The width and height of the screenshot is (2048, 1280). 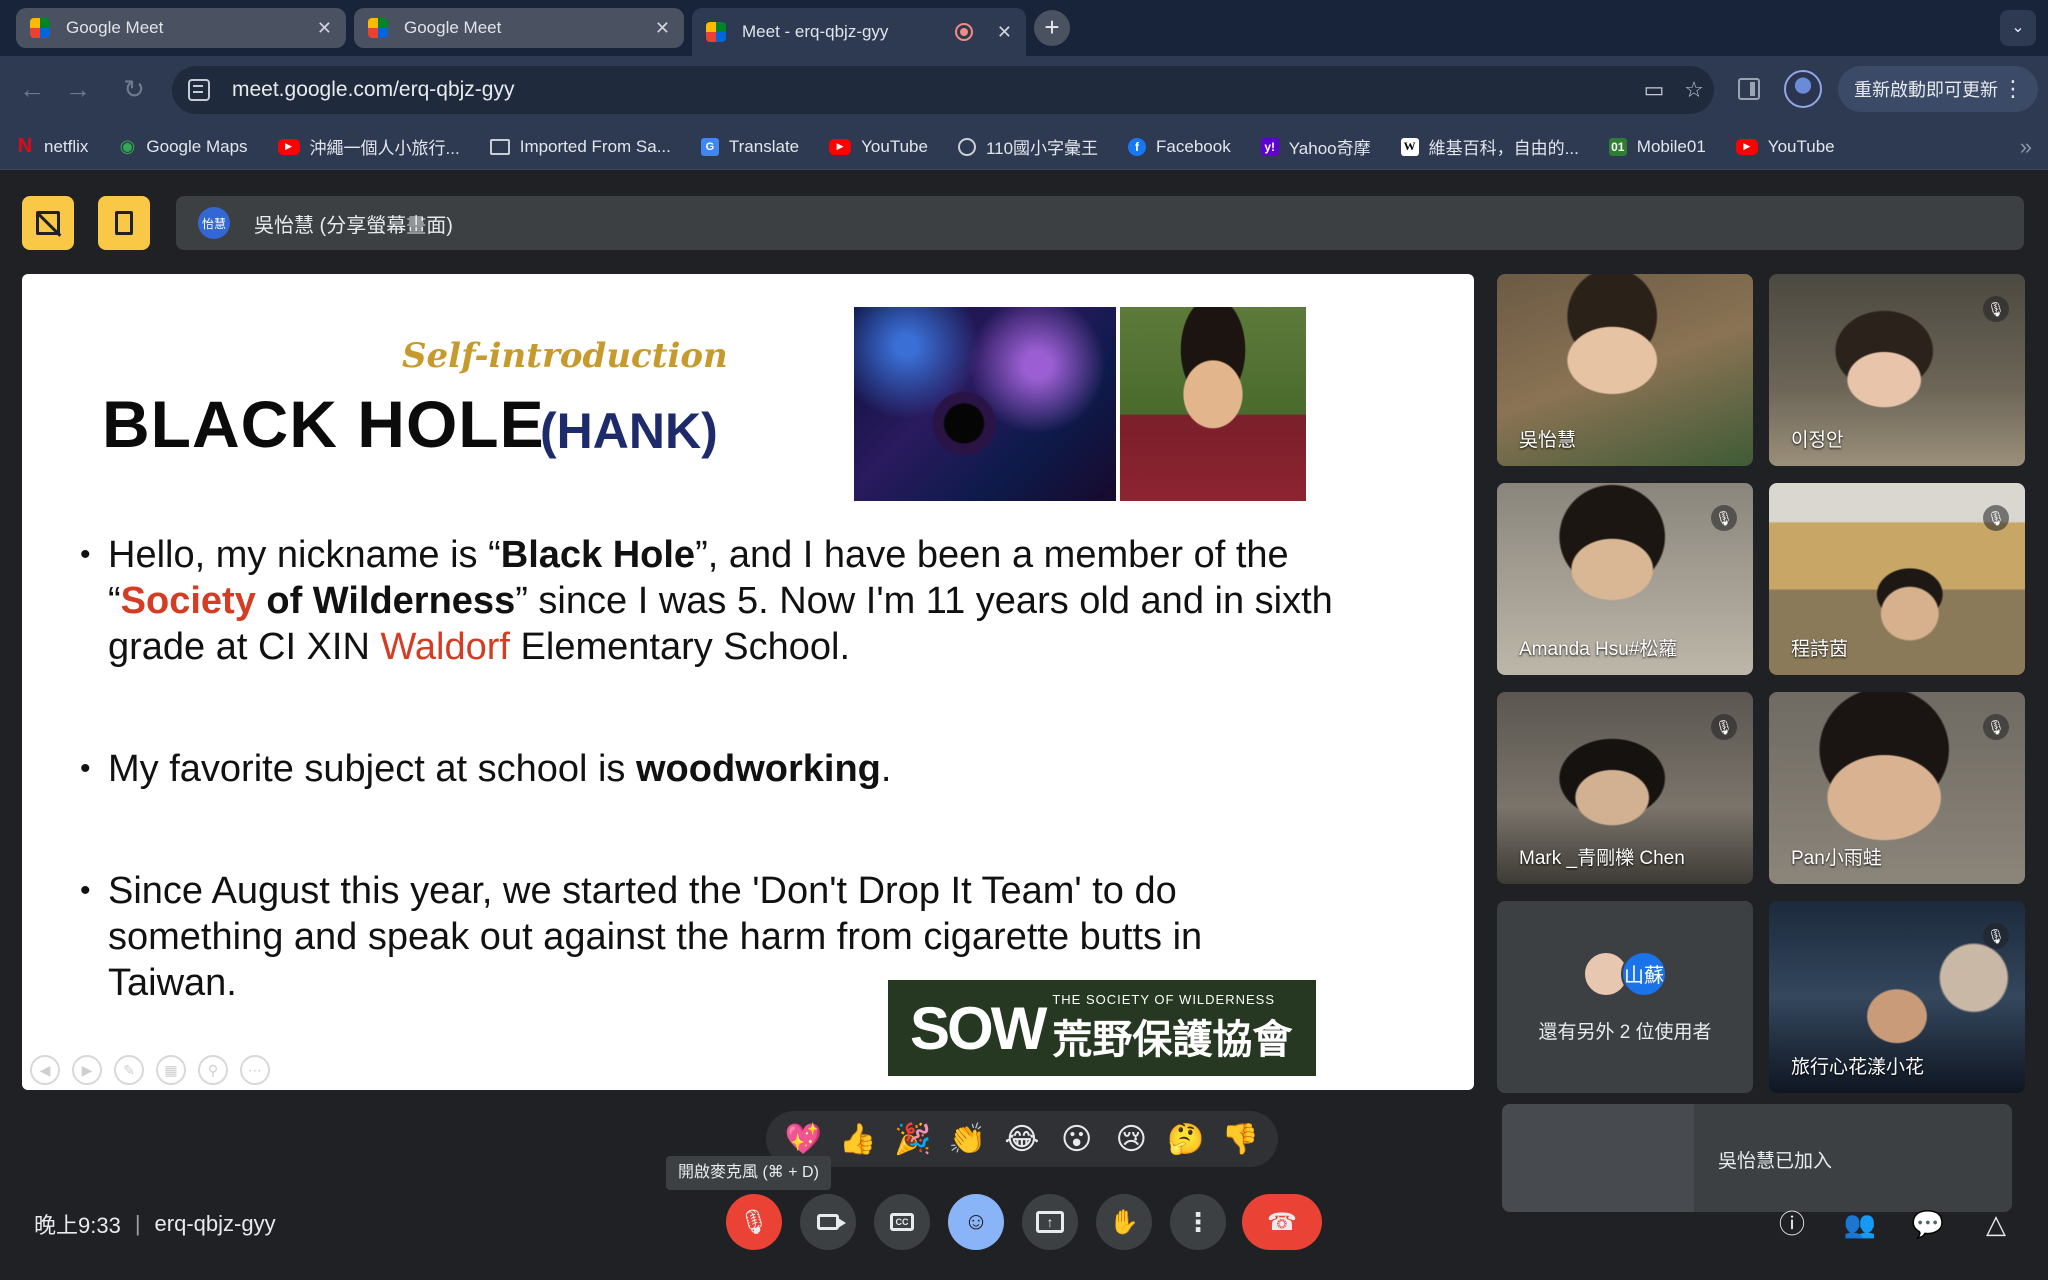 I want to click on meeting-code: erq-qbjz-gyy, so click(x=215, y=1223).